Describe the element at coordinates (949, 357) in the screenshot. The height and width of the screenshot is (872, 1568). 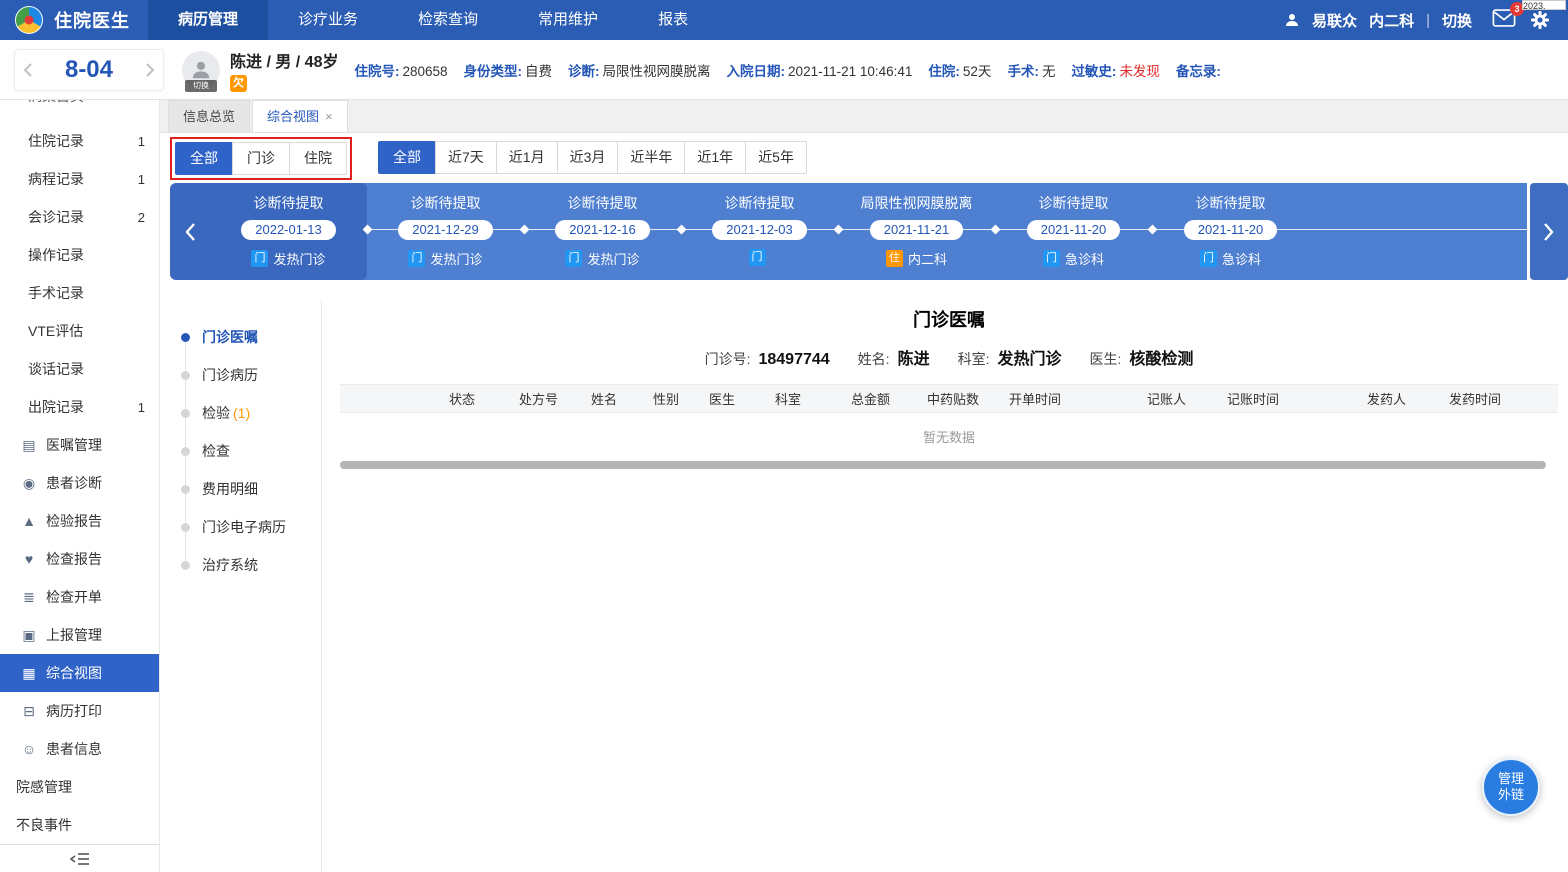
I see `visit-info-row: 门诊号: 18497744 姓名: 陈进 科室: 发热门诊 医生: 核酸检测` at that location.